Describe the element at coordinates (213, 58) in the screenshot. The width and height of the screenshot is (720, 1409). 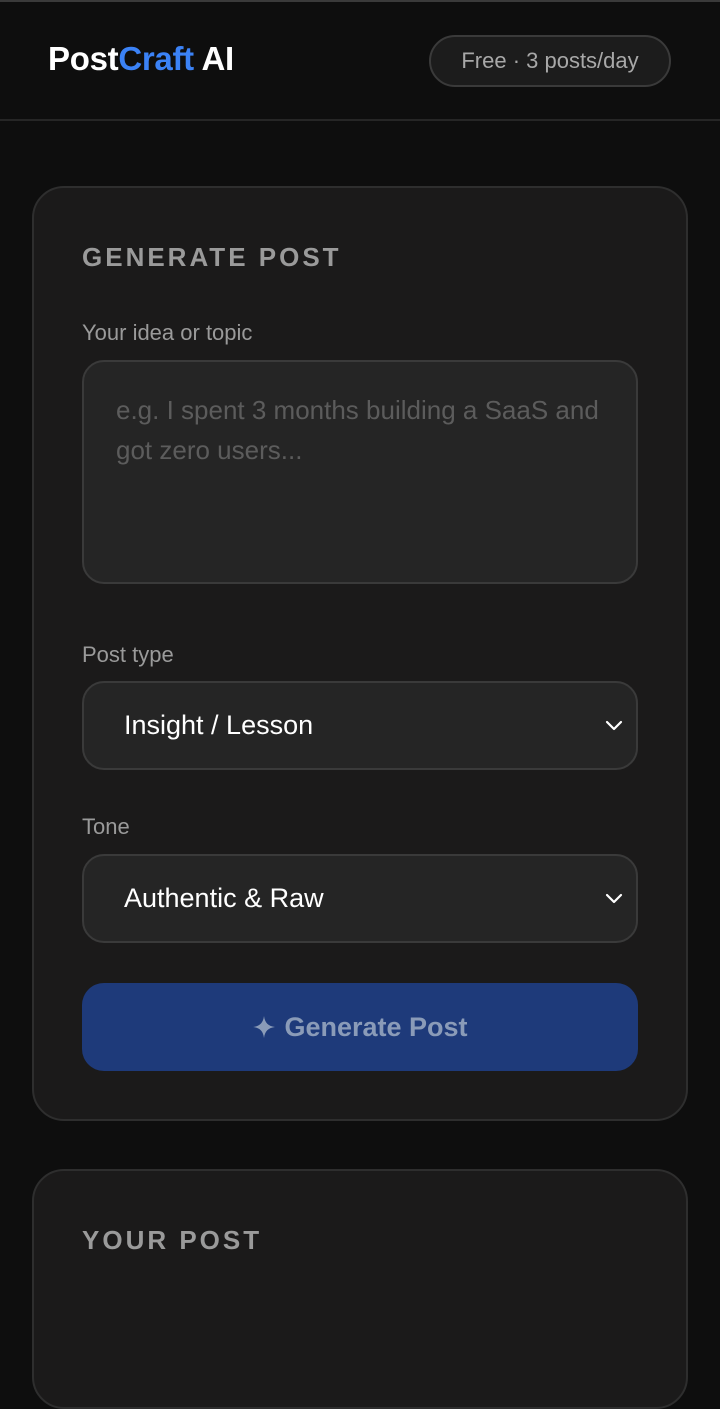
I see `logo-text-ai: AI` at that location.